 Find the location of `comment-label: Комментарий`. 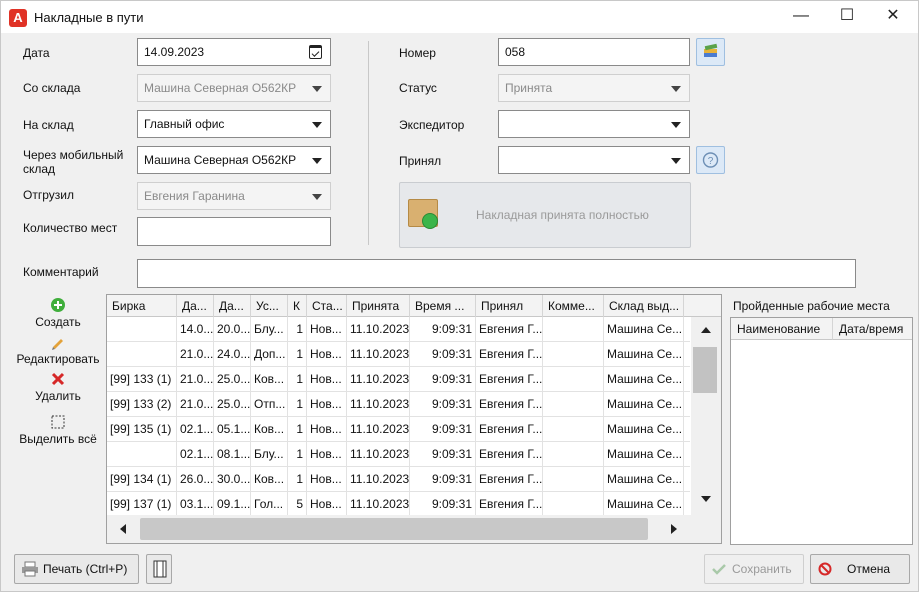

comment-label: Комментарий is located at coordinates (61, 272).